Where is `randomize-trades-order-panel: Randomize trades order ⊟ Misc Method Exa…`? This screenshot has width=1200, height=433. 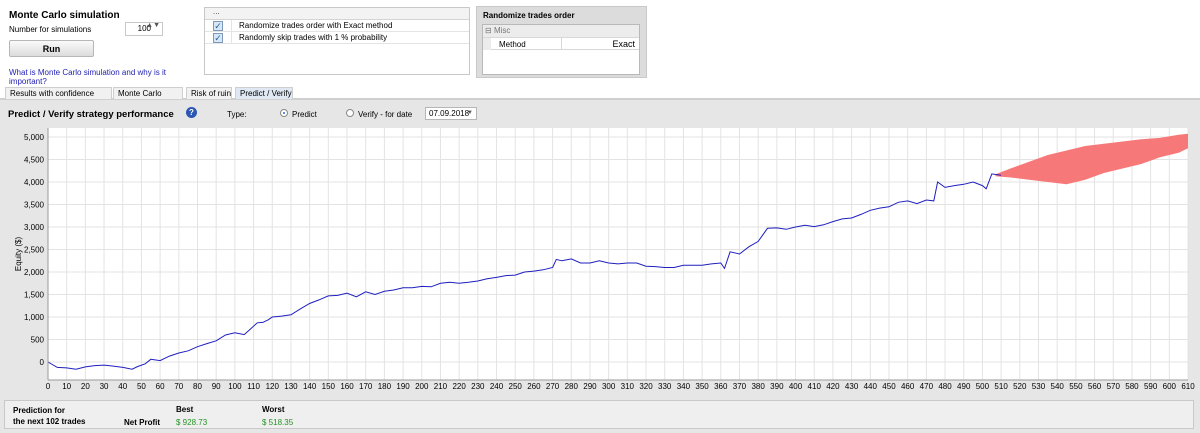
randomize-trades-order-panel: Randomize trades order ⊟ Misc Method Exa… is located at coordinates (561, 42).